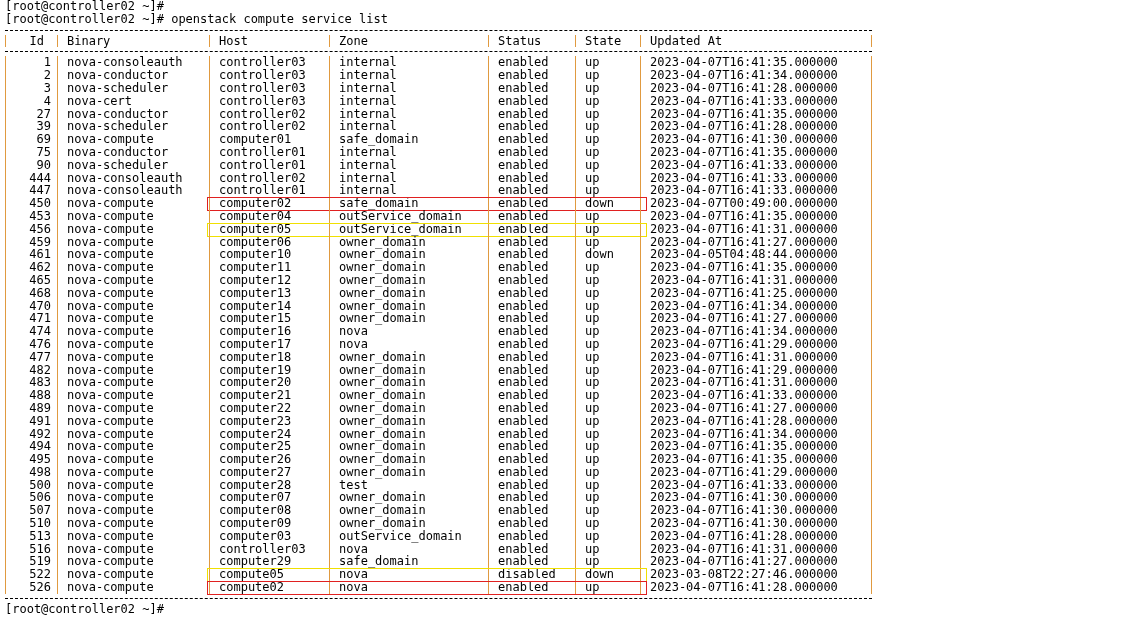 Image resolution: width=1144 pixels, height=626 pixels. Describe the element at coordinates (196, 18) in the screenshot. I see `prompt-line: [root@controller02 ~]# openstack compute service list` at that location.